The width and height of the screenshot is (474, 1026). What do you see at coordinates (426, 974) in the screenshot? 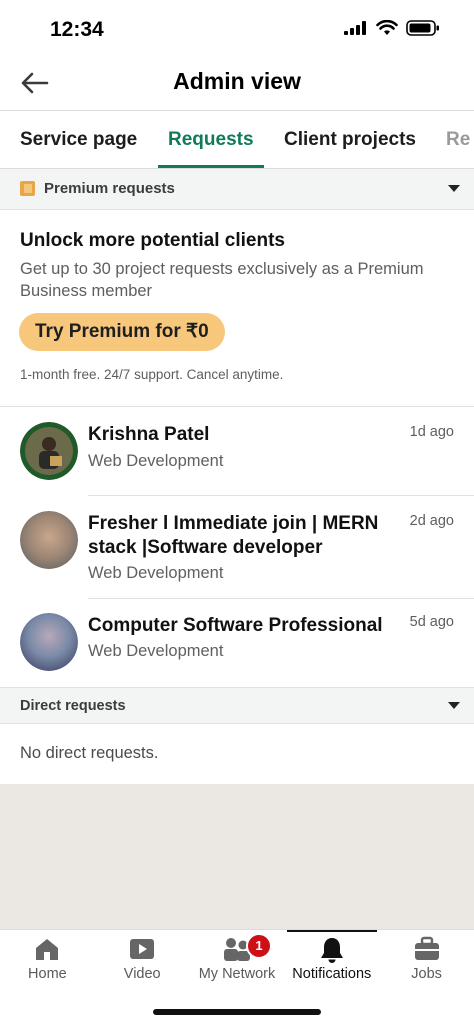
I see `nav-jobs-label: Jobs` at bounding box center [426, 974].